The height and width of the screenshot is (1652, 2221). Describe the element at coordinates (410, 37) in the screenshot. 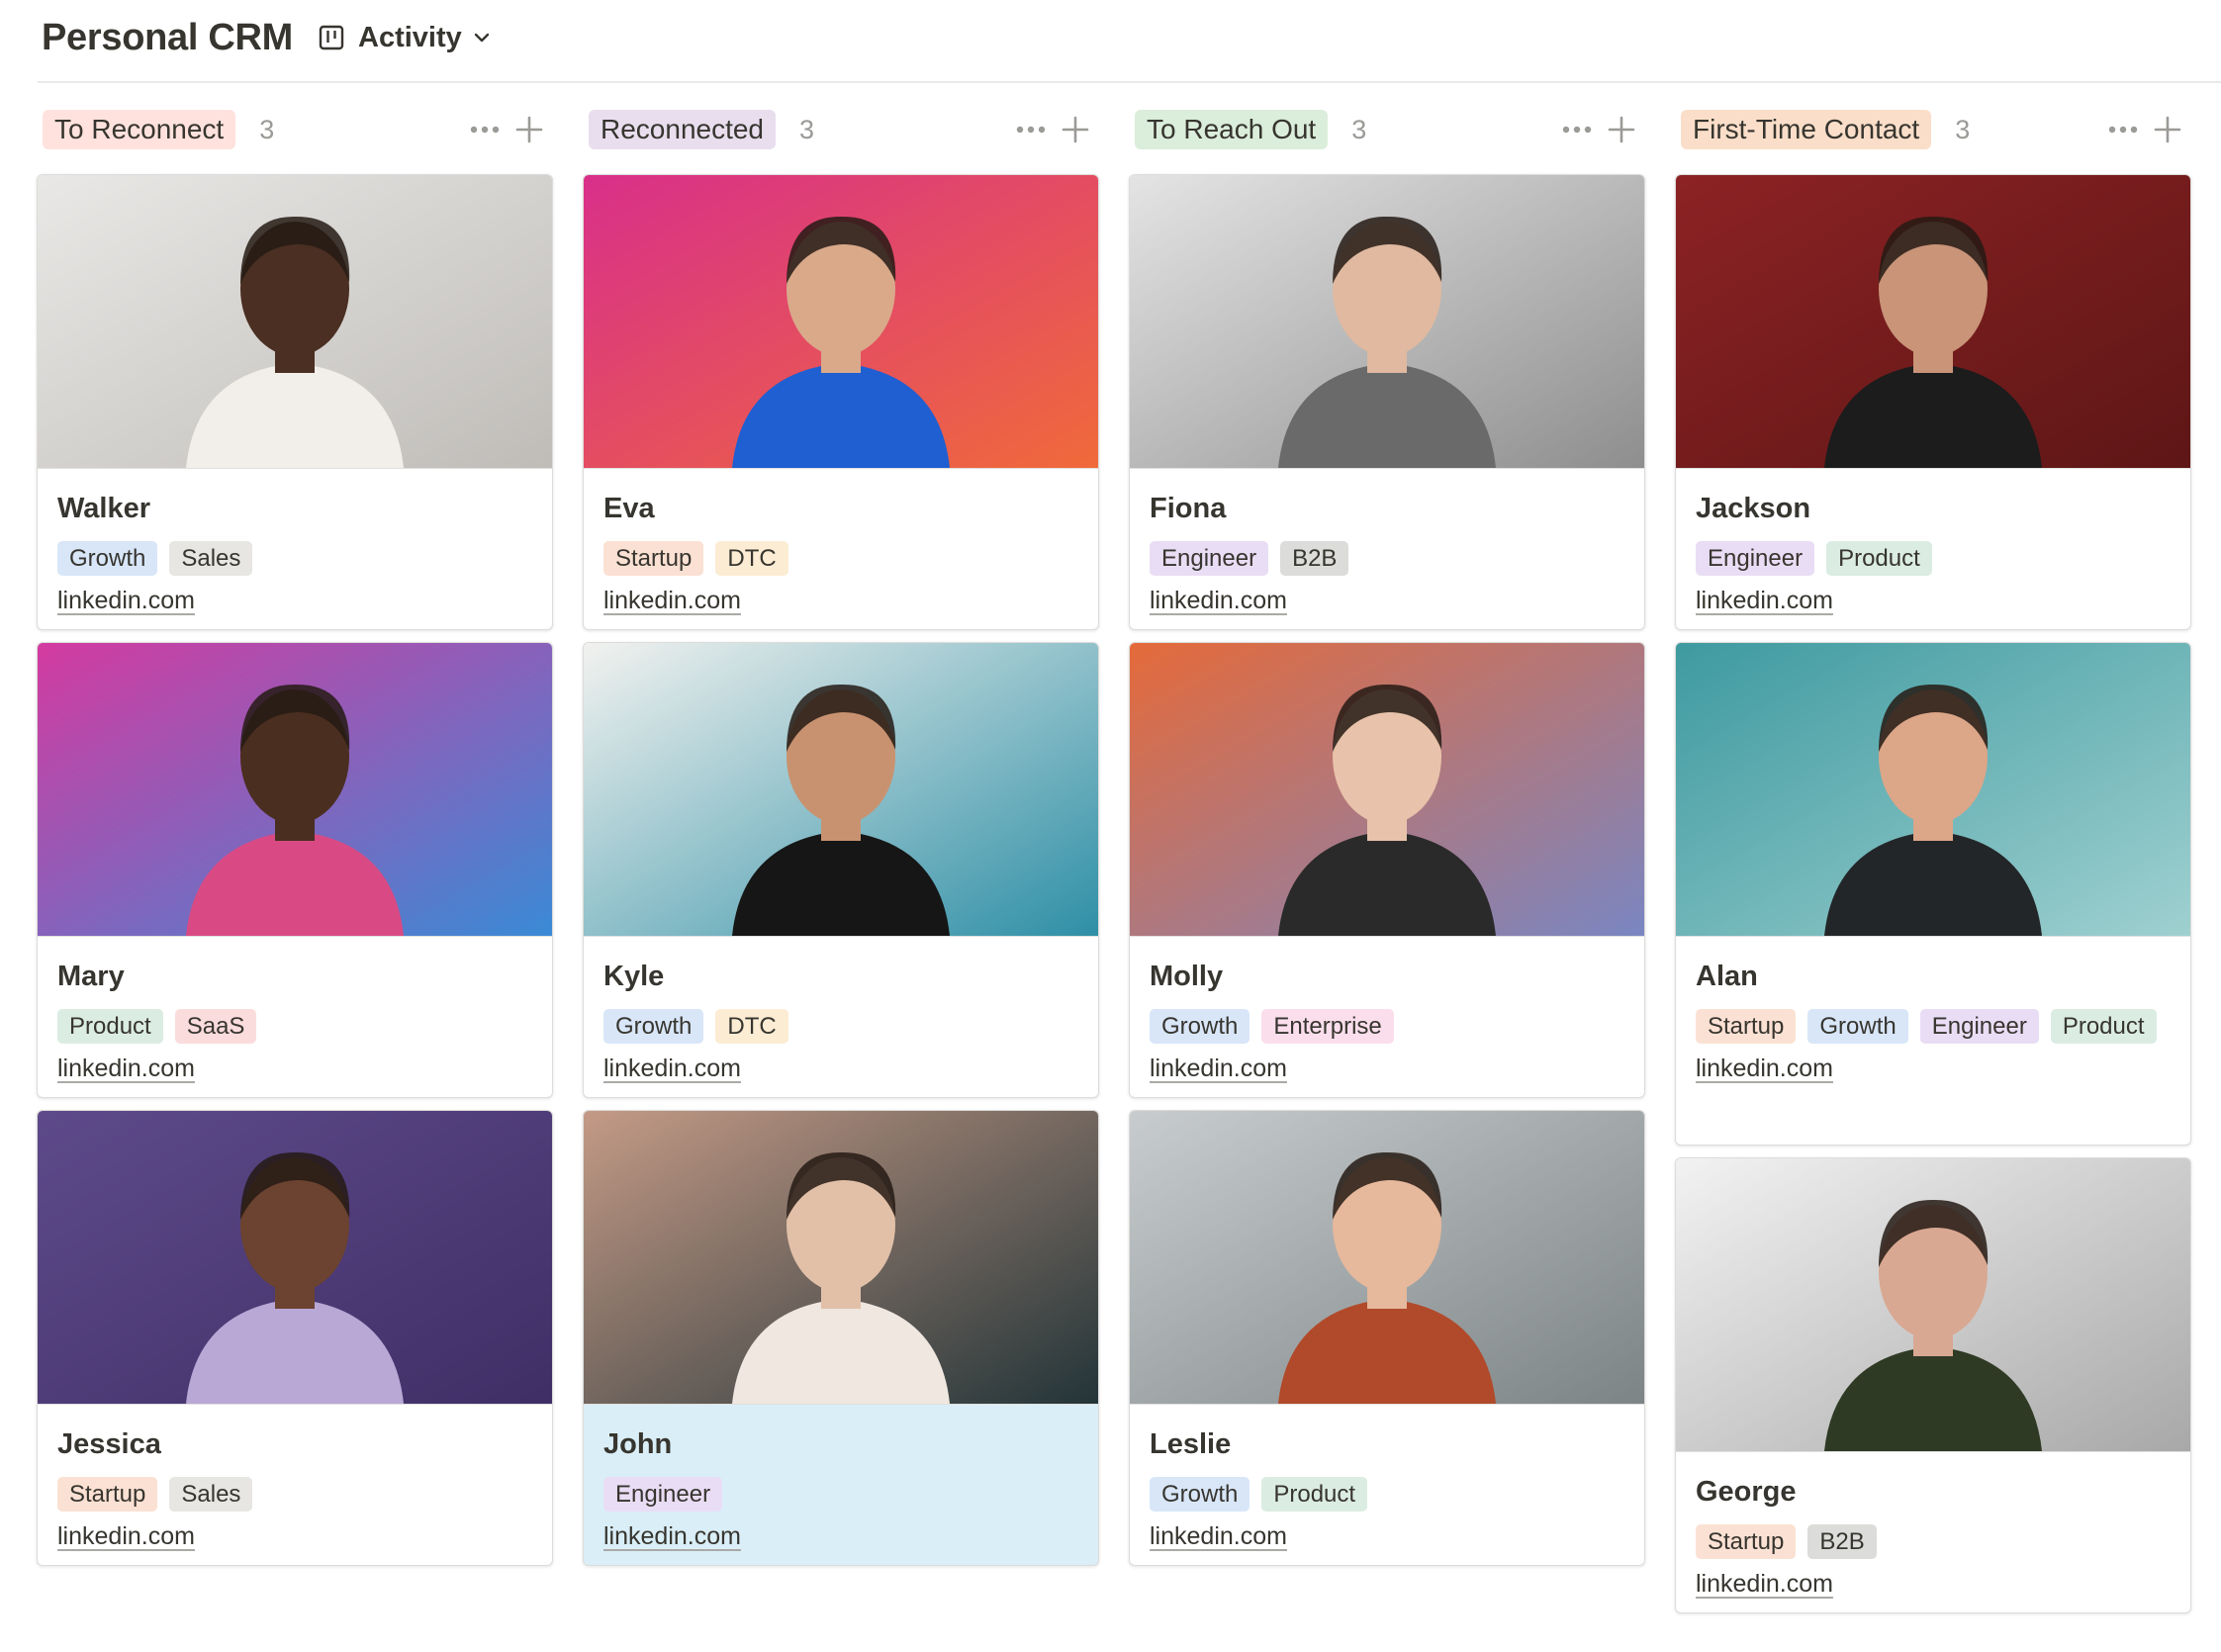

I see `view-label: Activity` at that location.